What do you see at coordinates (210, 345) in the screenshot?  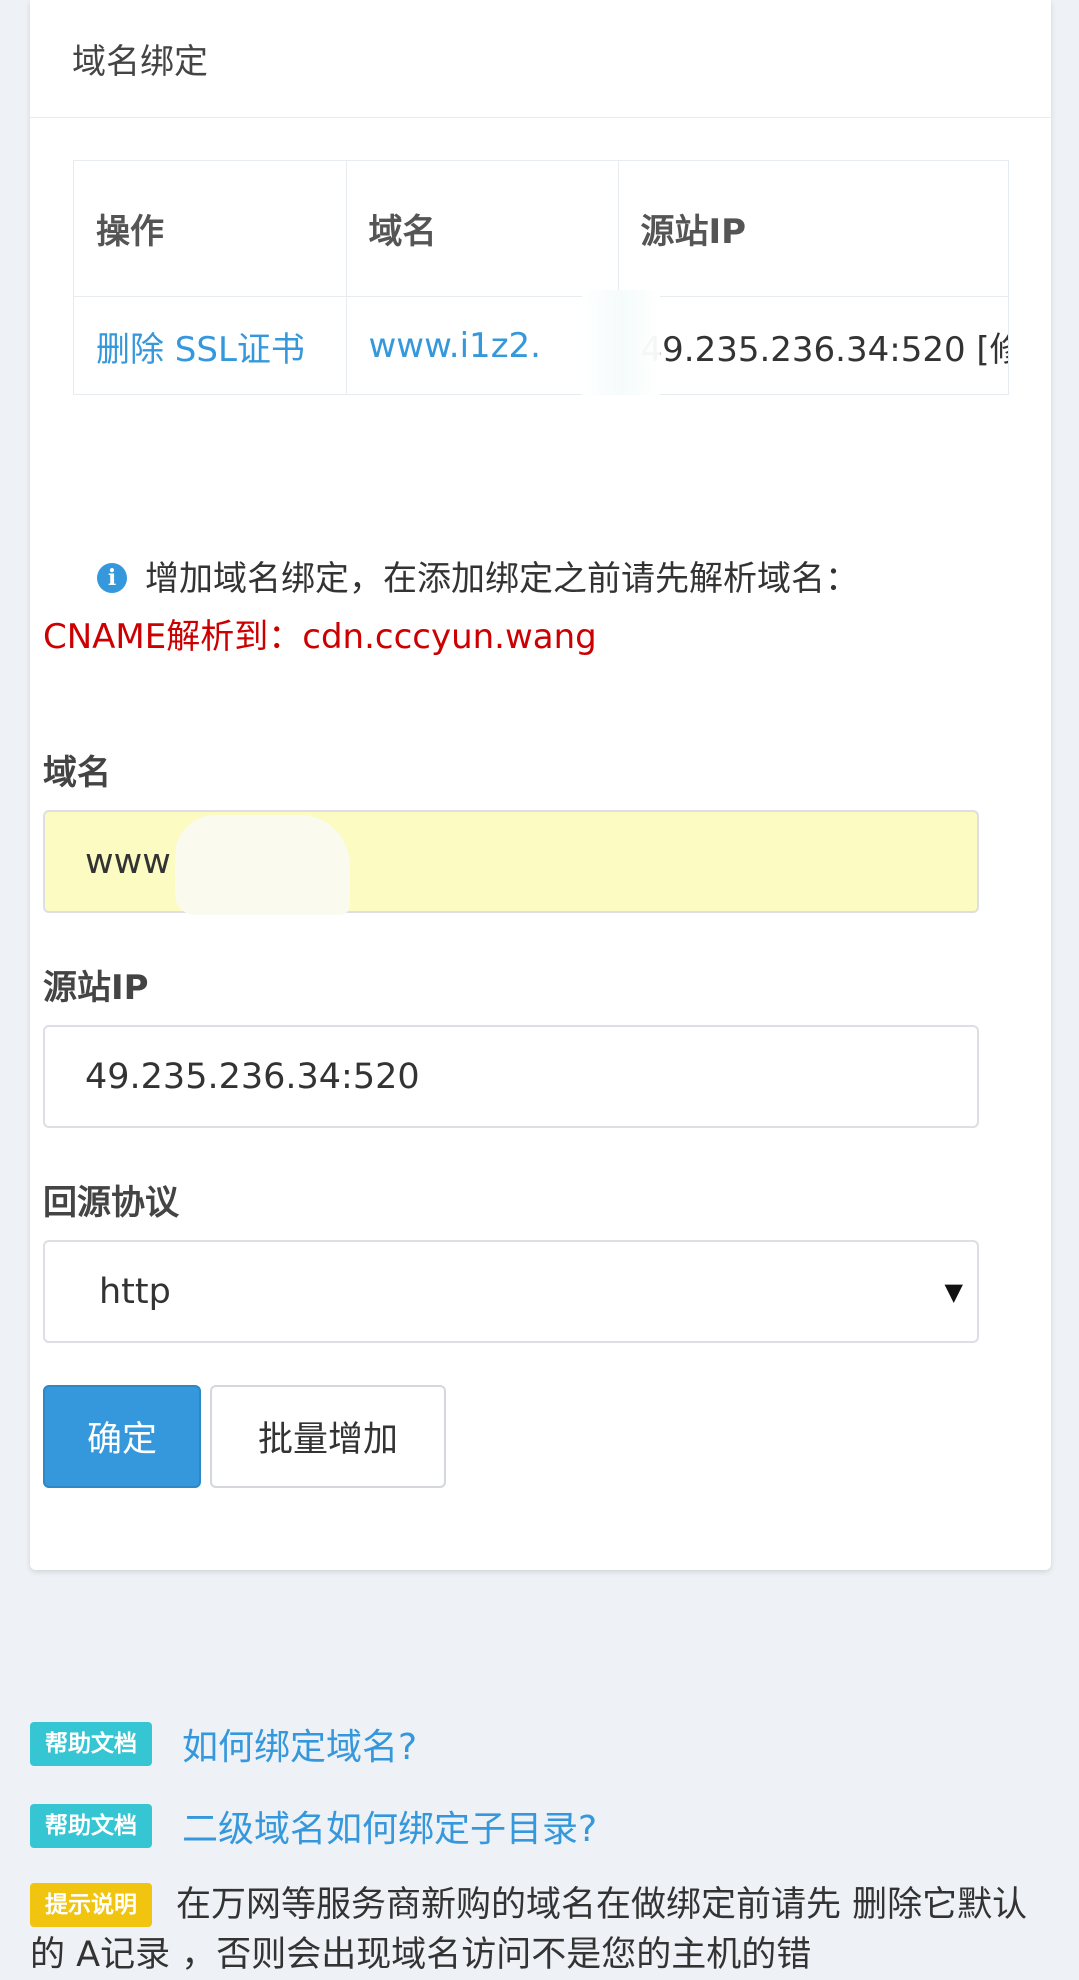 I see `row-actions-links: 删除 SSL证书` at bounding box center [210, 345].